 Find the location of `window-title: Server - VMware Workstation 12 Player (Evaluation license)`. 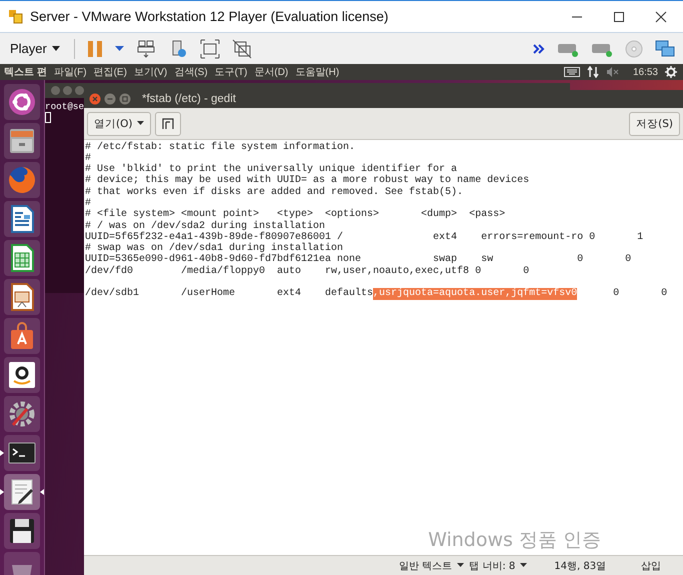

window-title: Server - VMware Workstation 12 Player (Evaluation license) is located at coordinates (210, 16).